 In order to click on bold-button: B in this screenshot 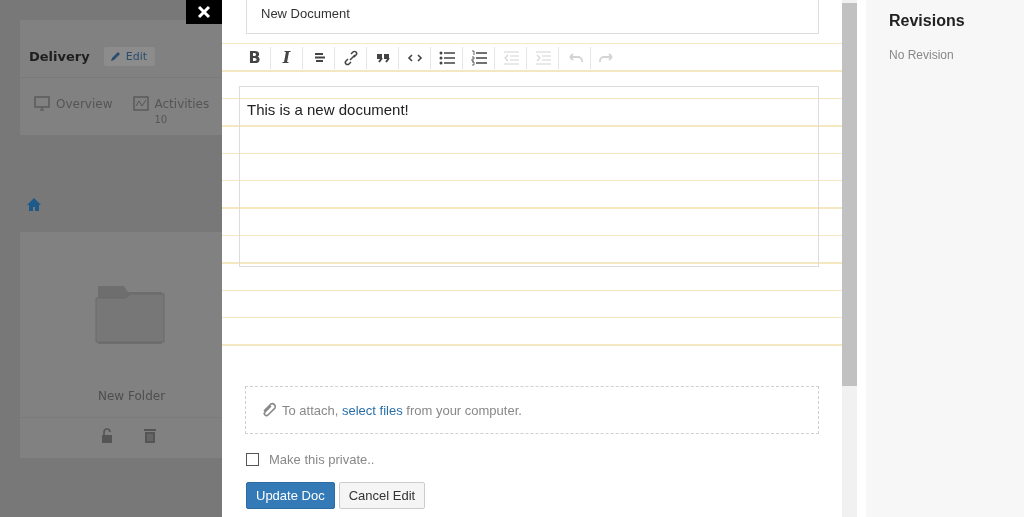, I will do `click(255, 57)`.